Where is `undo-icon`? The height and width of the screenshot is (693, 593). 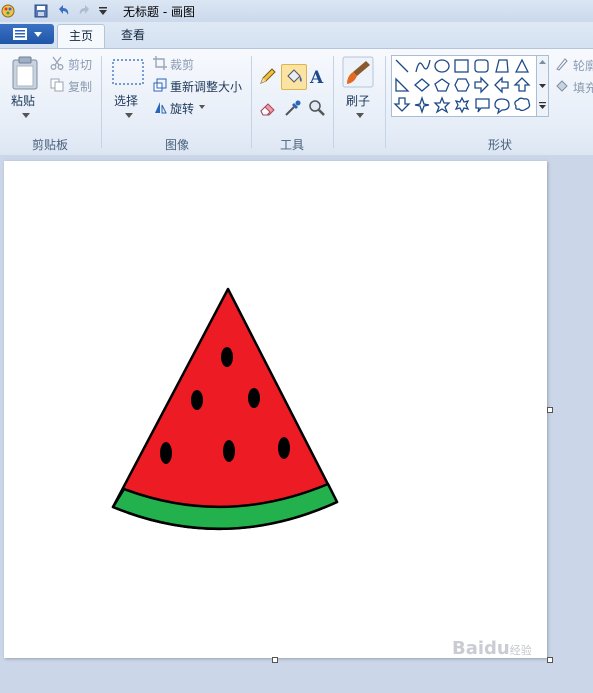
undo-icon is located at coordinates (63, 11).